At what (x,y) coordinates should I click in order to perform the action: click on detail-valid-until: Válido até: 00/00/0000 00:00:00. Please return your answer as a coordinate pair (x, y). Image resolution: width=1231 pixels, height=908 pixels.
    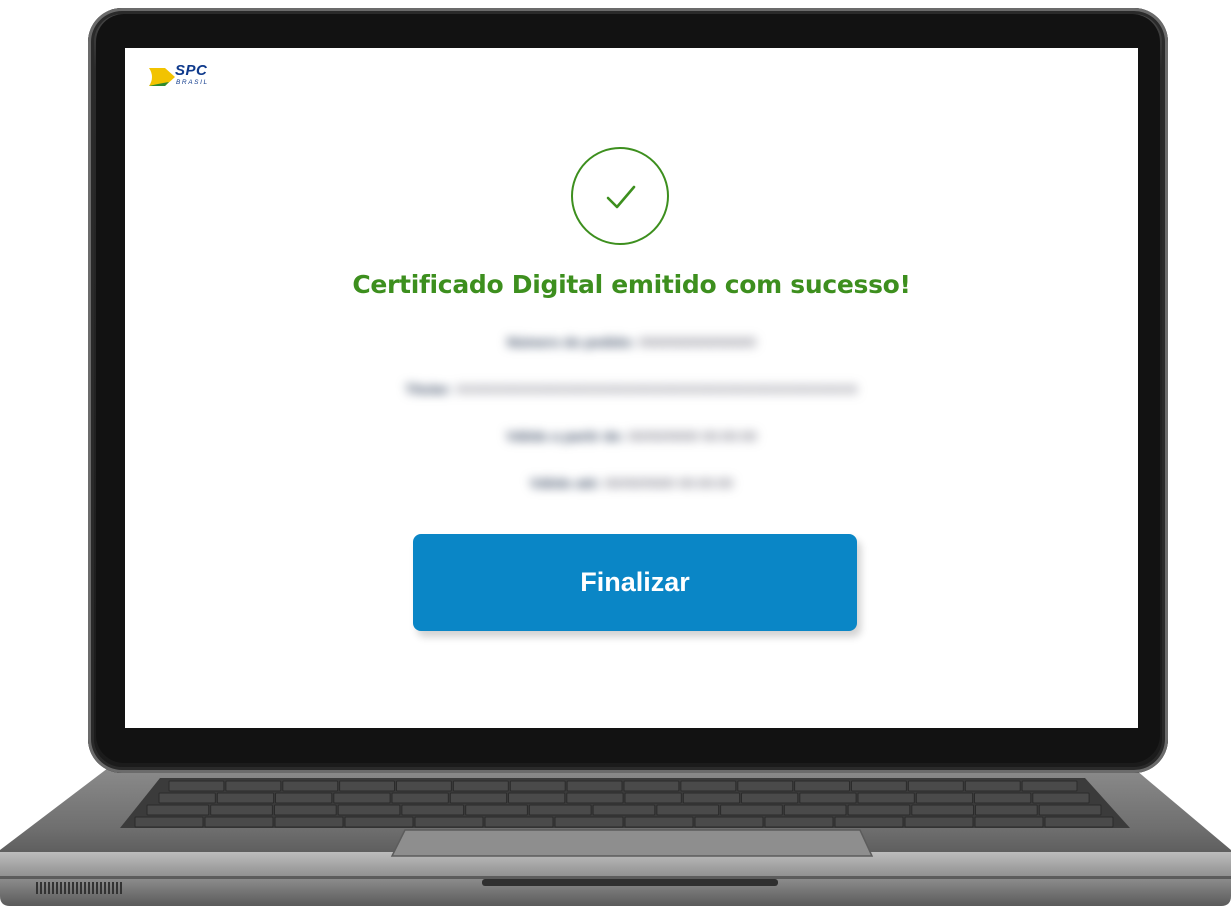
    Looking at the image, I should click on (631, 483).